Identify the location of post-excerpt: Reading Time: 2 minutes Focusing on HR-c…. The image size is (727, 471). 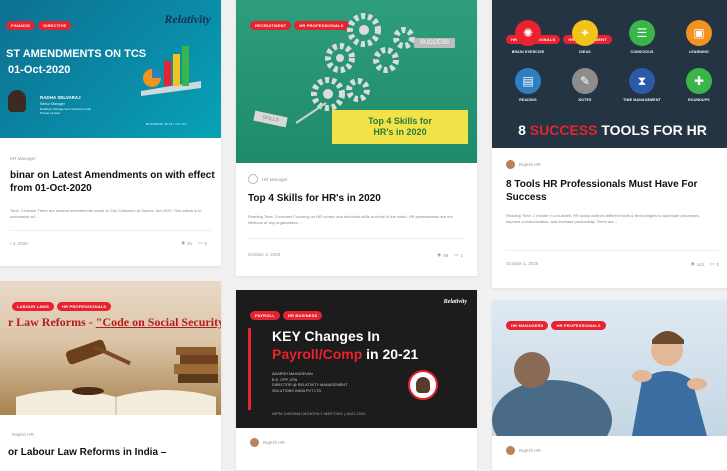
(350, 220).